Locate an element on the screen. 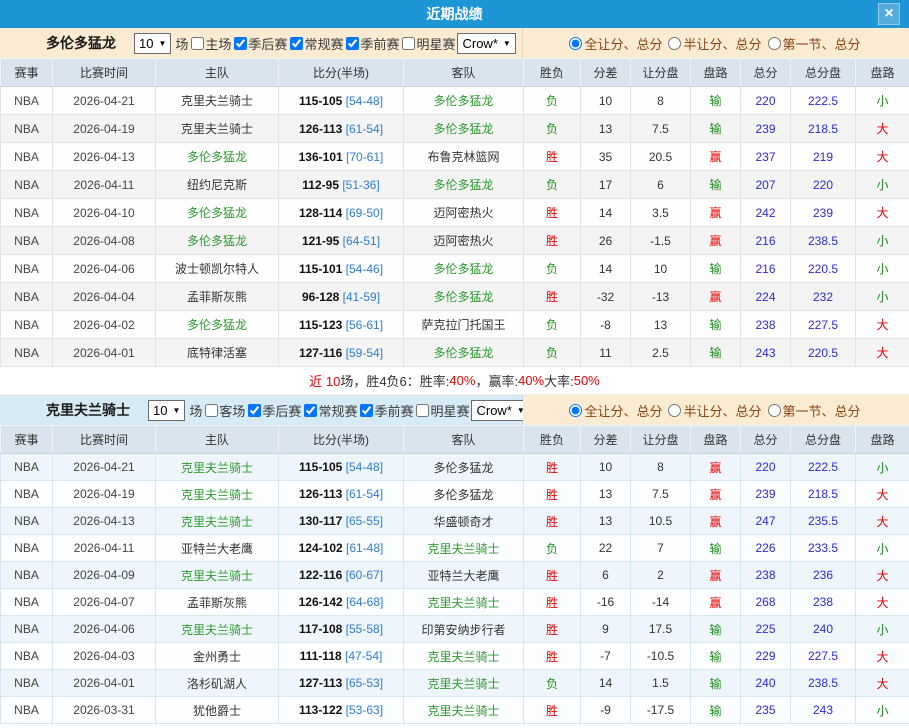 This screenshot has width=909, height=728. summary-segment: ，赢率: is located at coordinates (497, 381).